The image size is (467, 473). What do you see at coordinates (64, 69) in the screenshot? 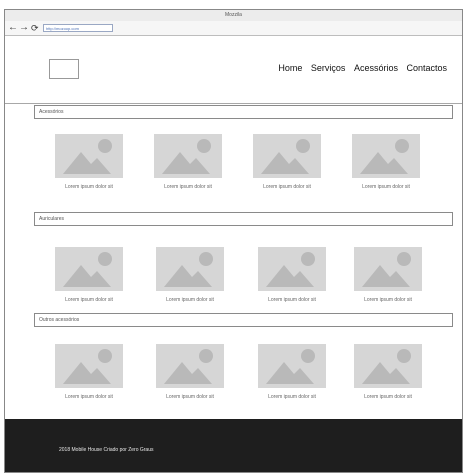
I see `logo-placeholder` at bounding box center [64, 69].